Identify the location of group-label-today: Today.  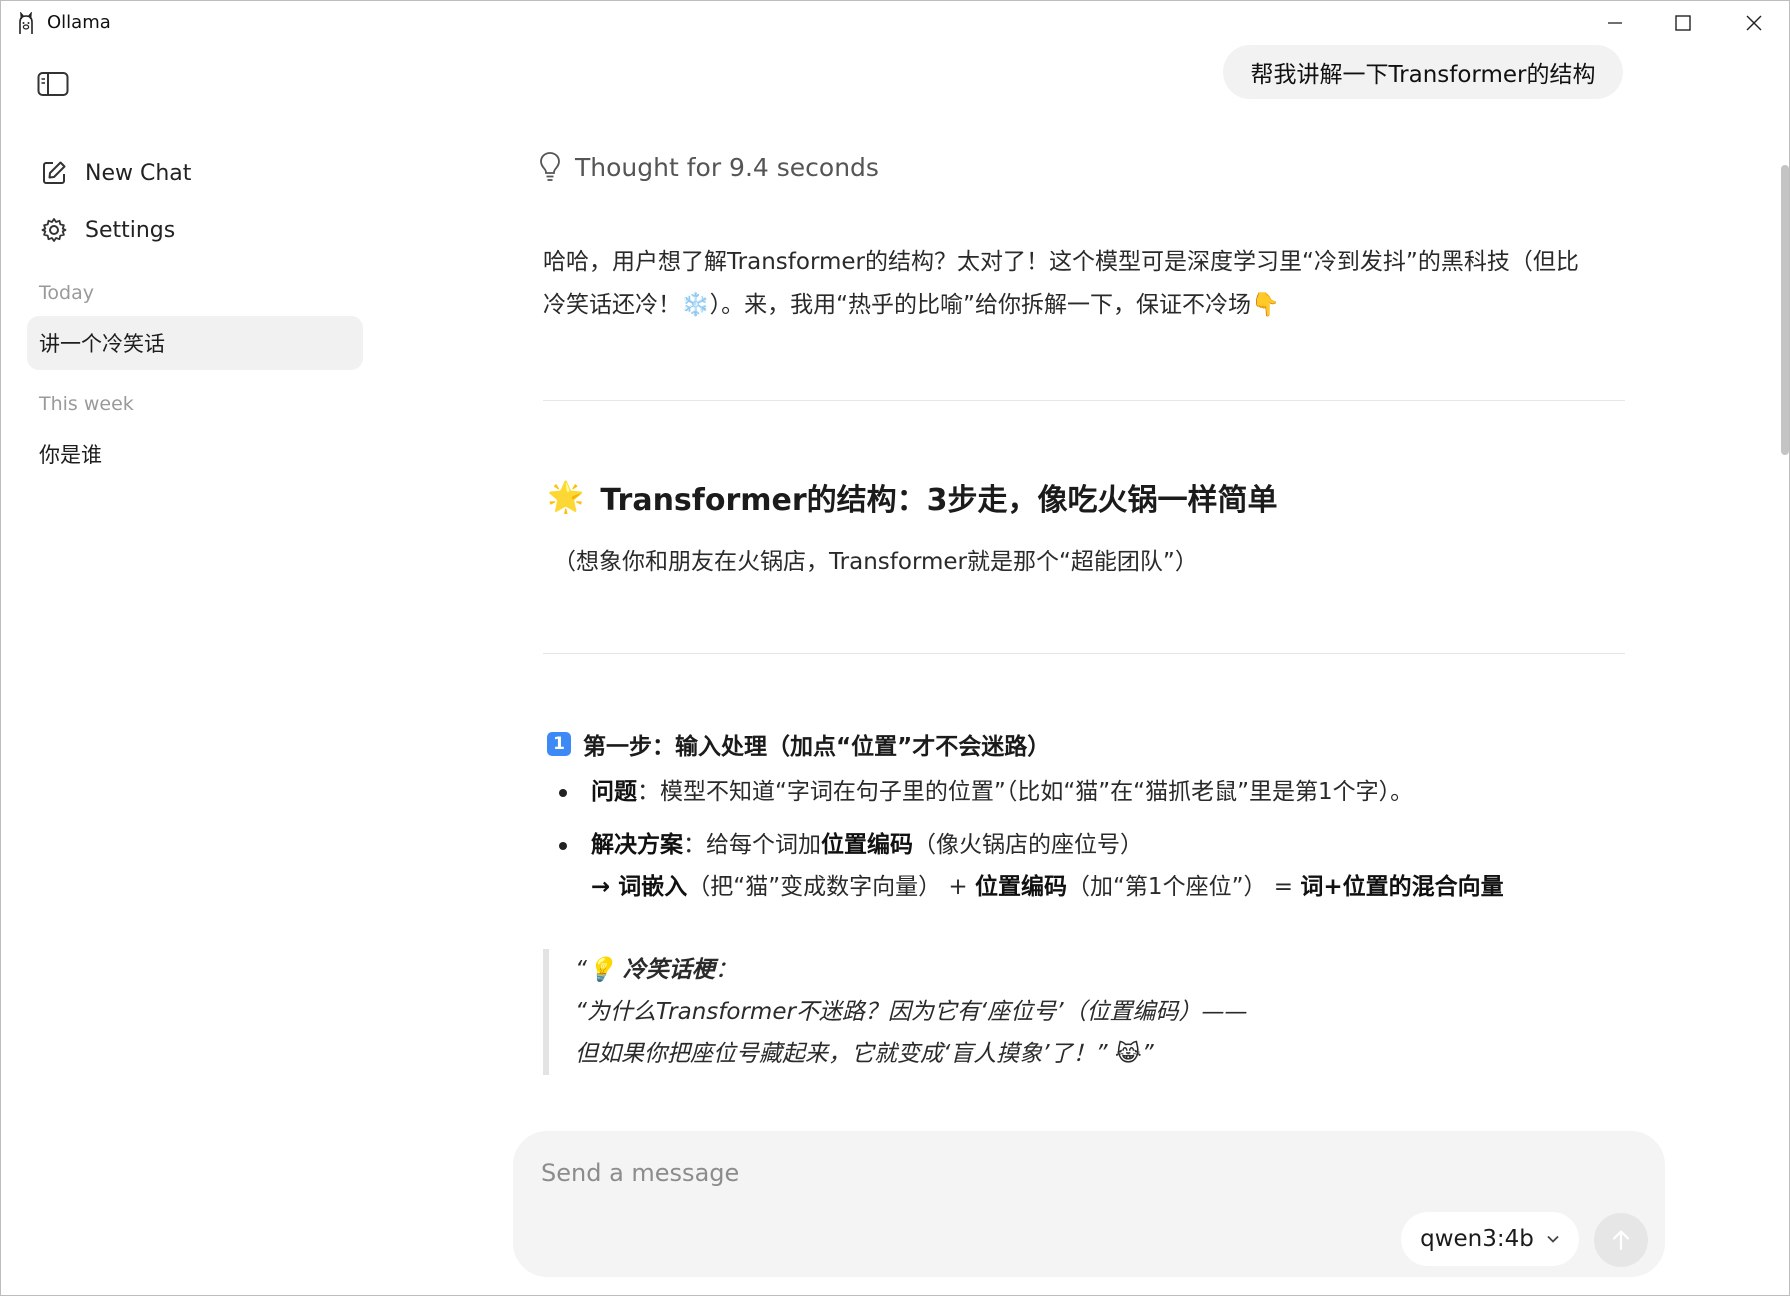
(66, 293).